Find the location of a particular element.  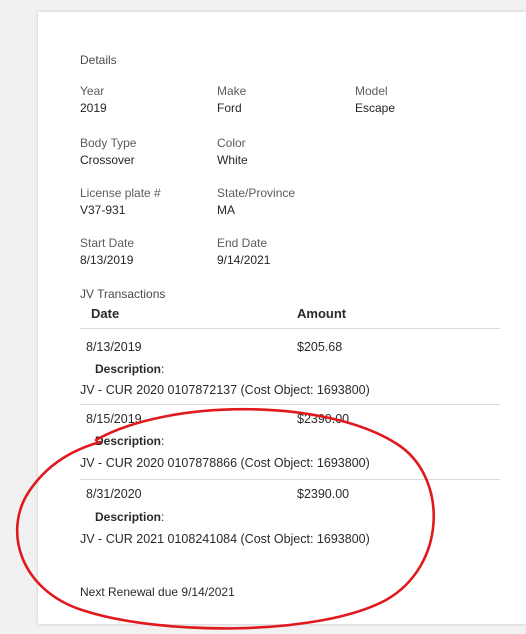

transaction-date: 8/15/2019 is located at coordinates (114, 419).